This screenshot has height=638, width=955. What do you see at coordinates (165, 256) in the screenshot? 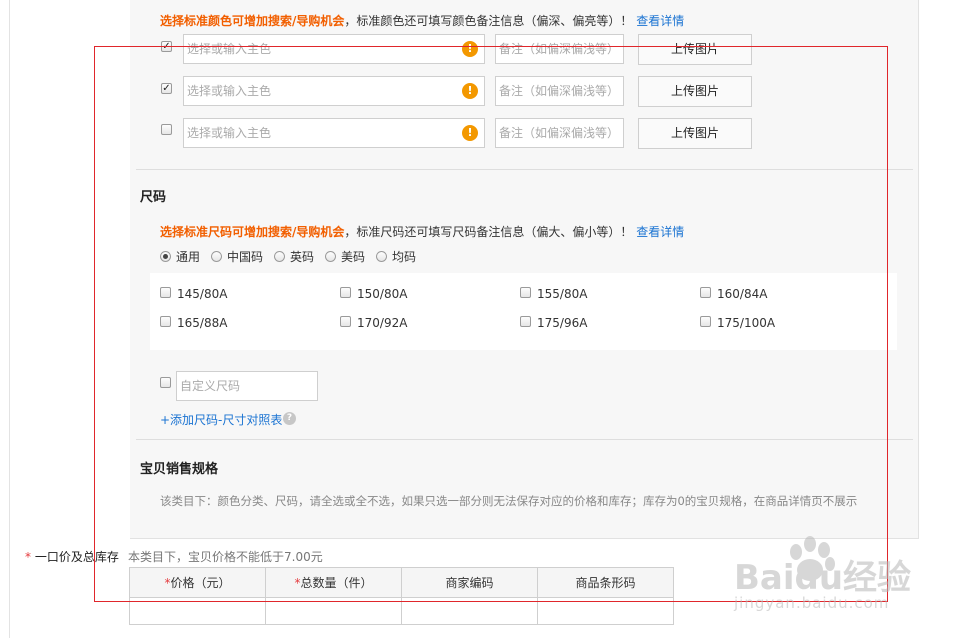
I see `radio-general` at bounding box center [165, 256].